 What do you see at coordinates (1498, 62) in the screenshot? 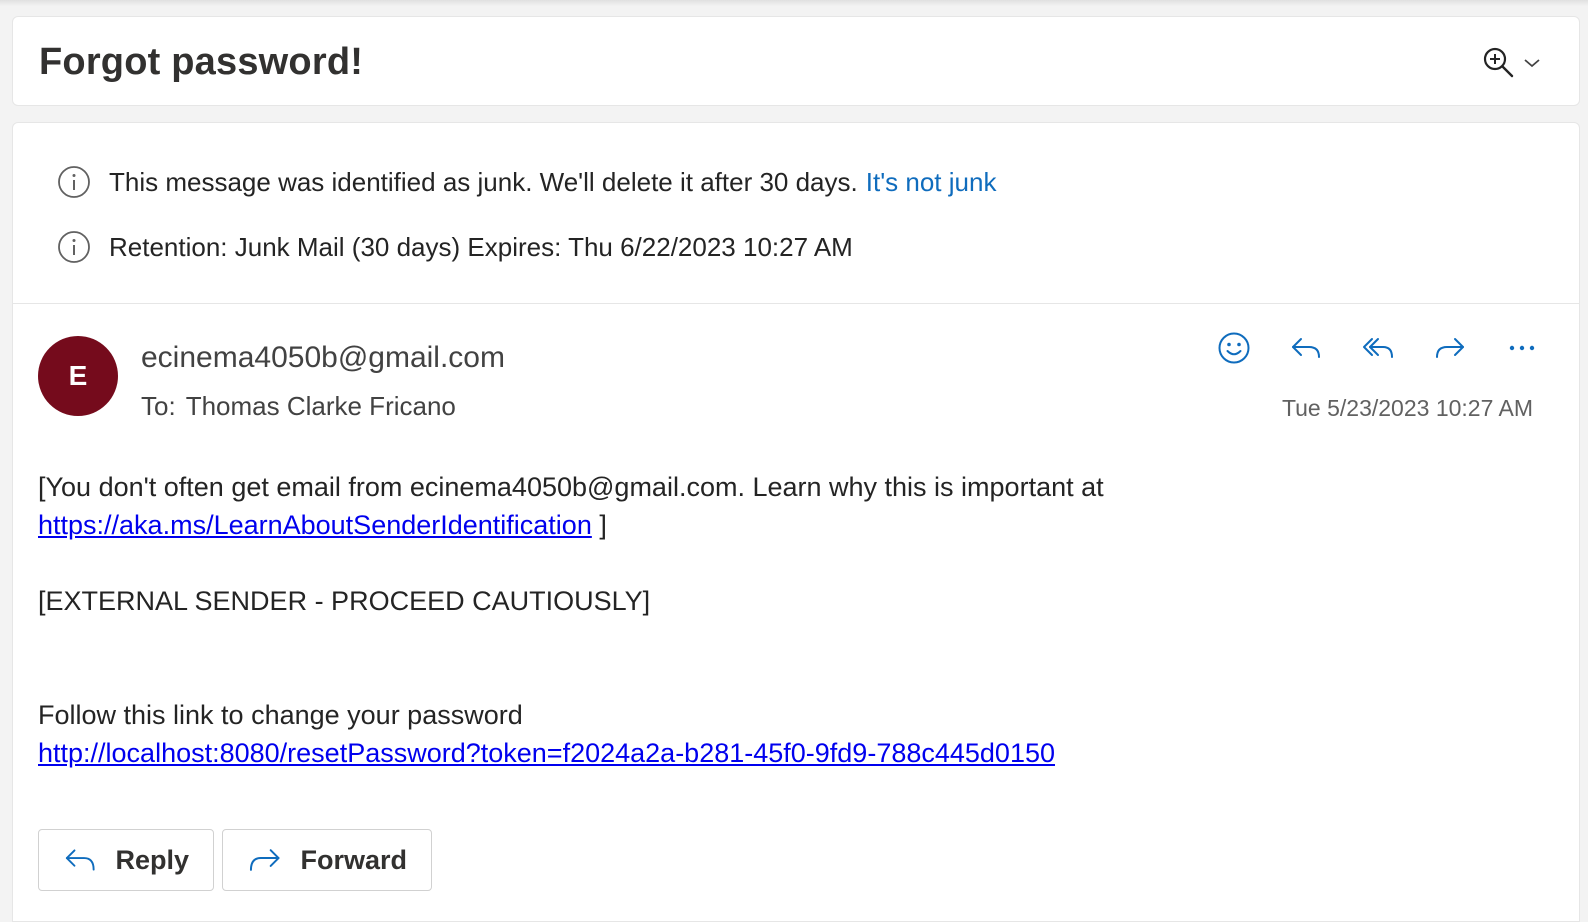
I see `zoom-in-icon` at bounding box center [1498, 62].